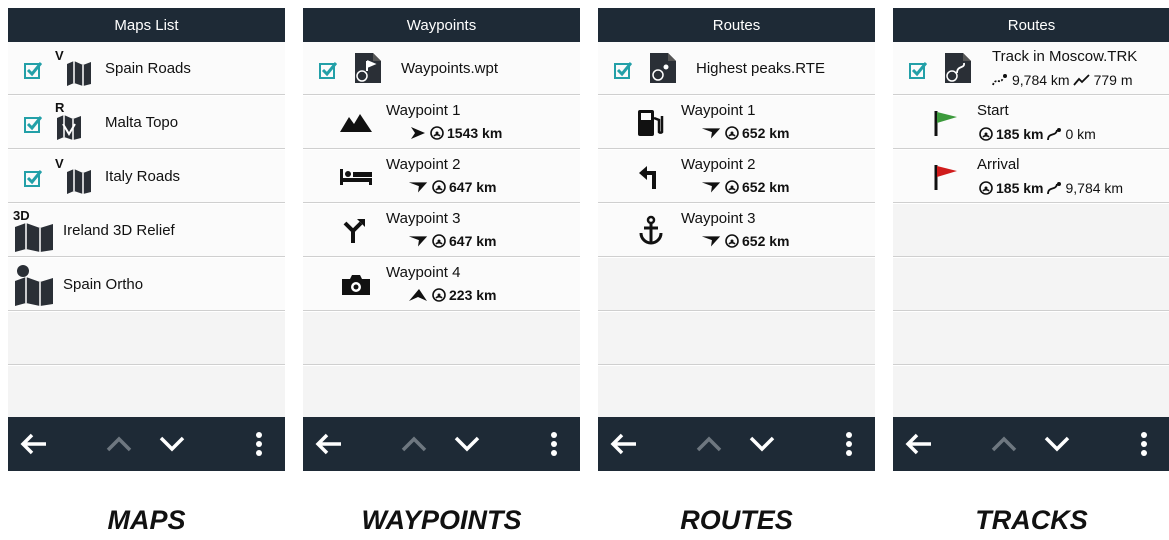 This screenshot has height=540, width=1169. Describe the element at coordinates (441, 176) in the screenshot. I see `waypoint-row: Waypoint 2 647 km` at that location.